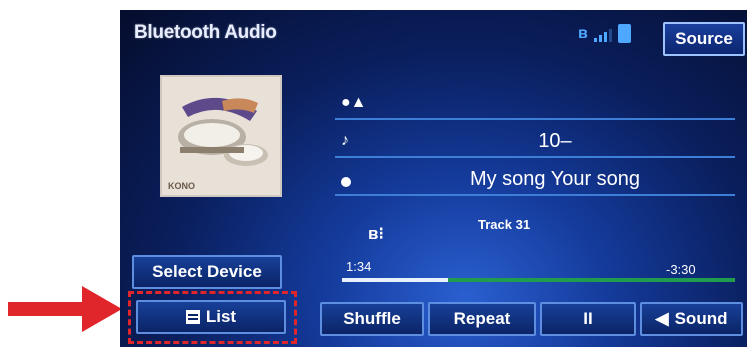  Describe the element at coordinates (192, 317) in the screenshot. I see `list-icon` at that location.